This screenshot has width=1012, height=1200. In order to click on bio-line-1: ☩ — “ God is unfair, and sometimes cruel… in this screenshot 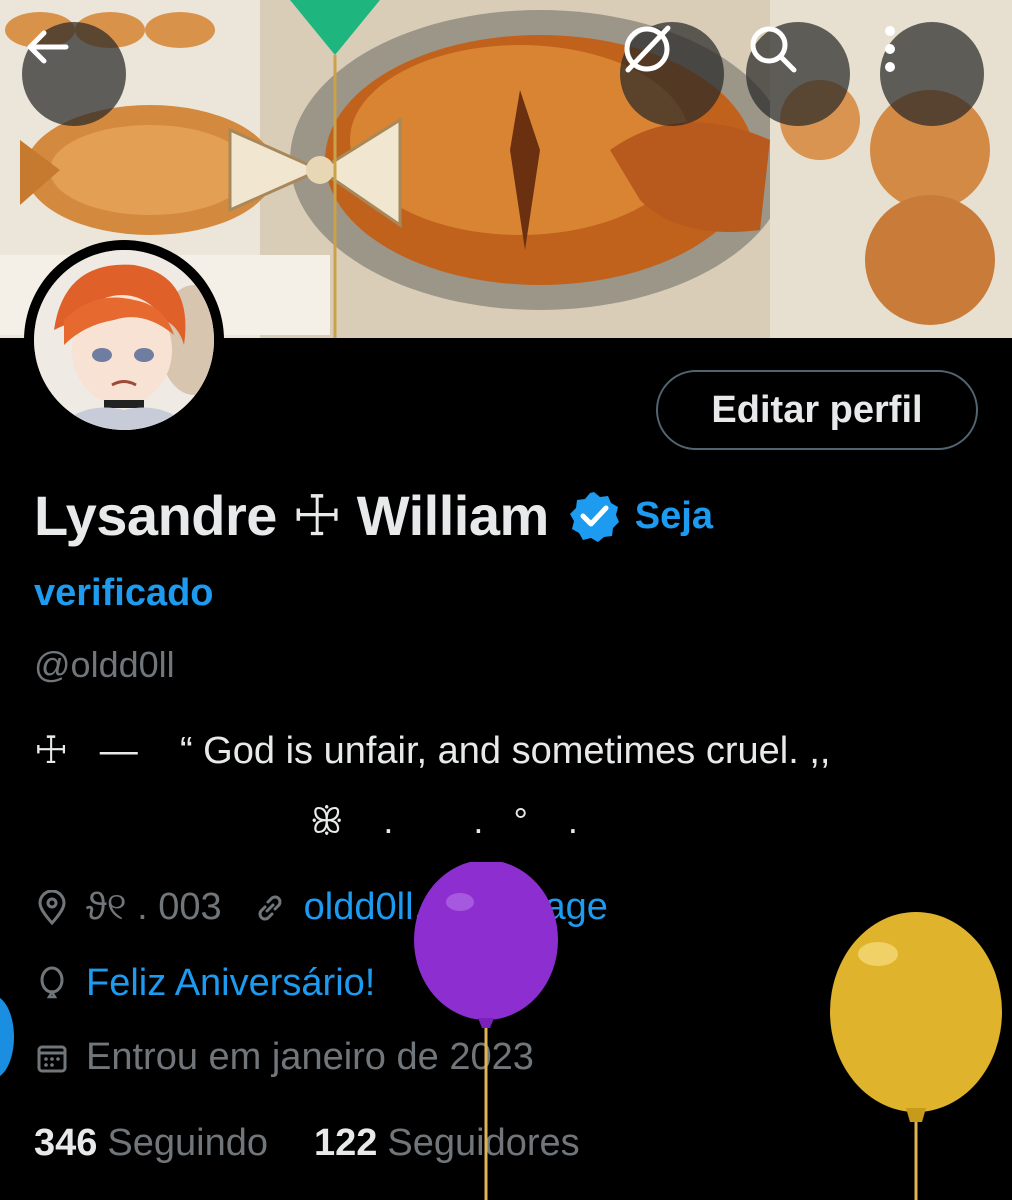, I will do `click(432, 751)`.